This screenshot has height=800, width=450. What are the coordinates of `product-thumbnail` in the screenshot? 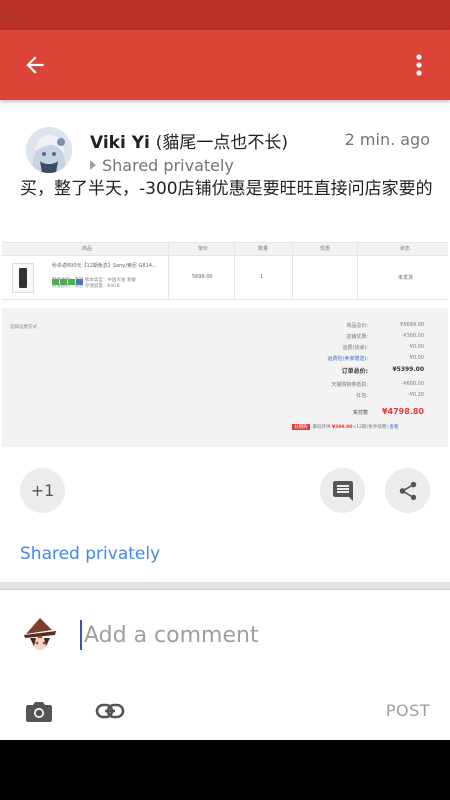 It's located at (23, 278).